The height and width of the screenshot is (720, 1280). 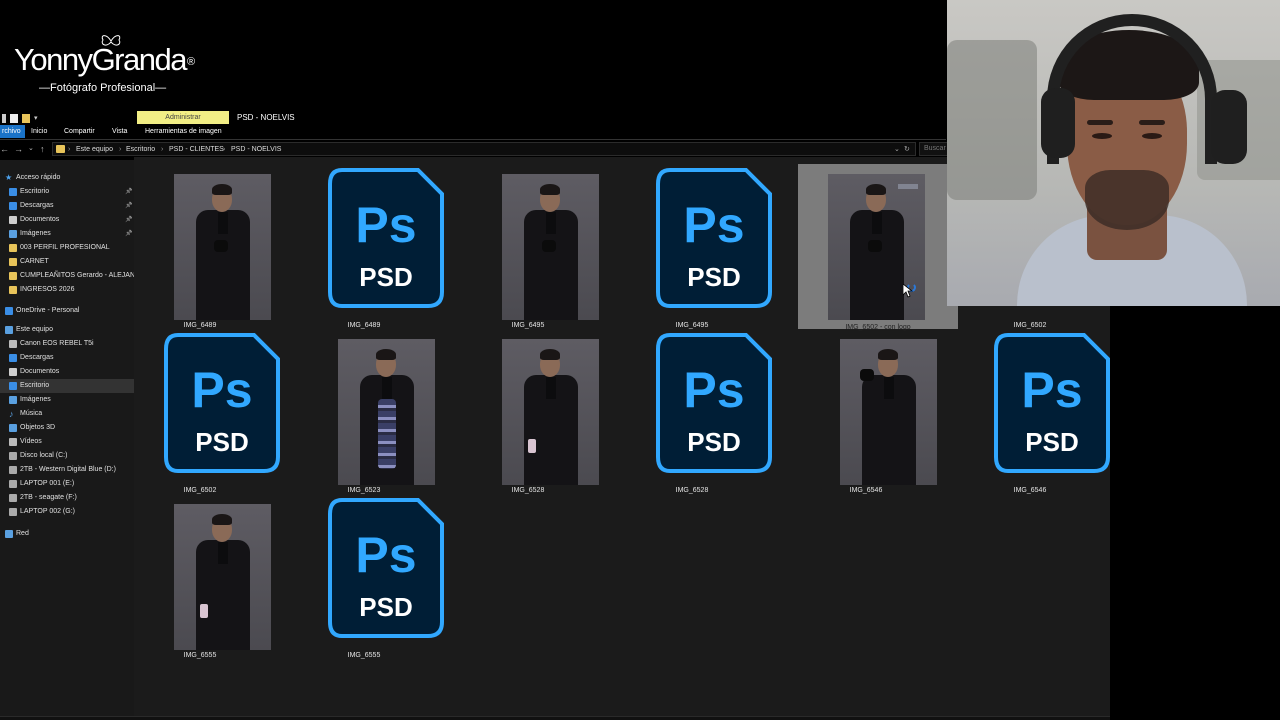 I want to click on window-title: PSD - NOELVIS, so click(x=266, y=117).